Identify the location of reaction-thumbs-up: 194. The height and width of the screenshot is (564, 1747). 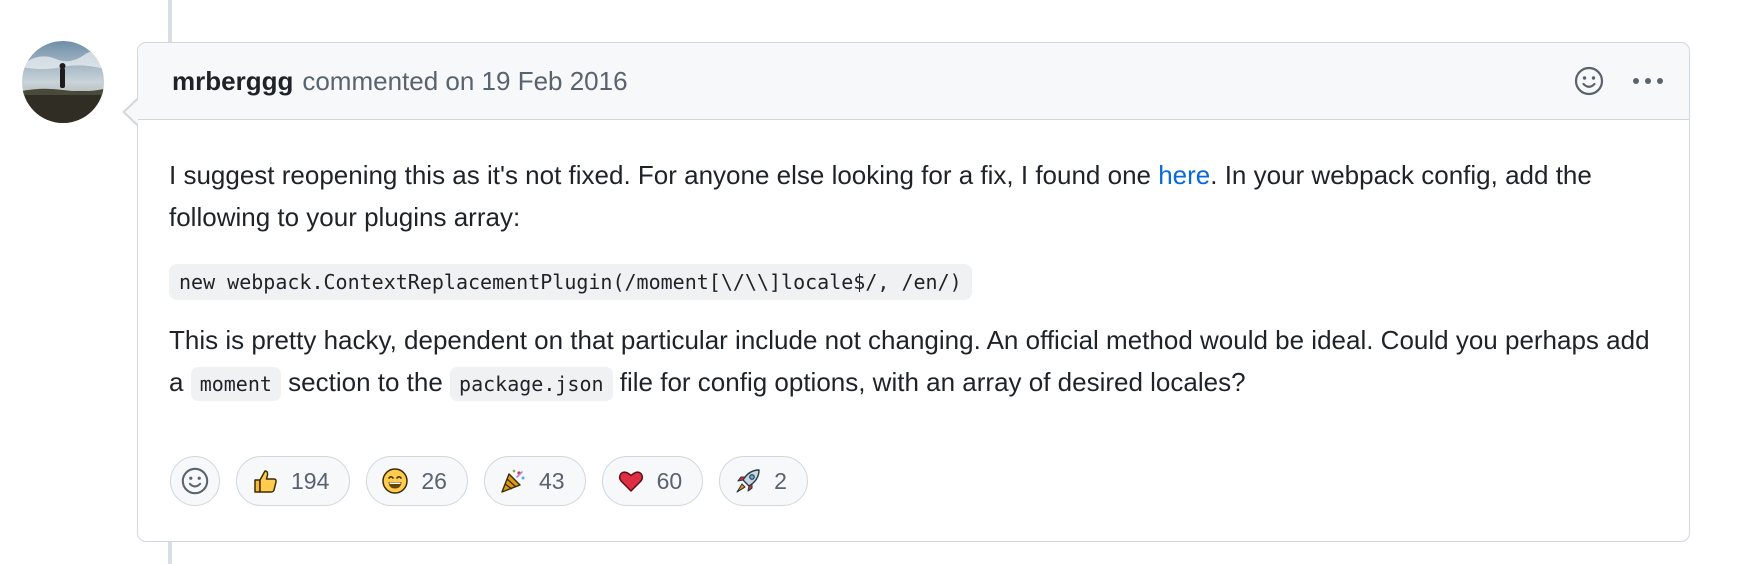
(293, 481).